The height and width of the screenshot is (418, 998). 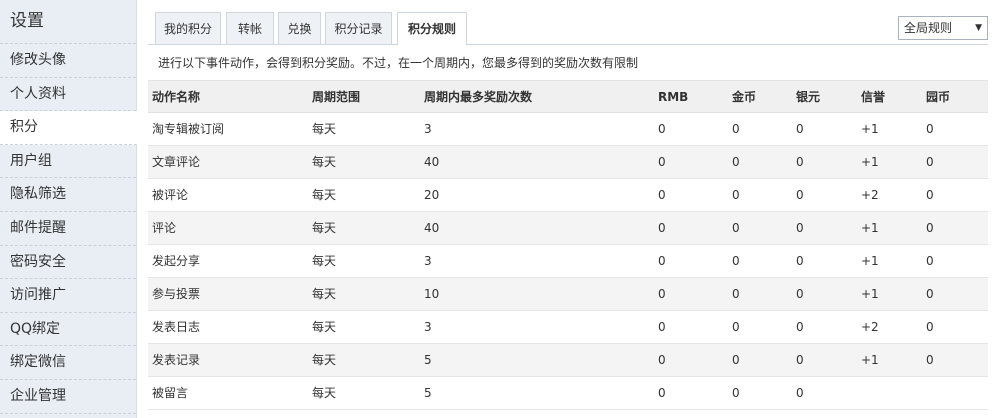 What do you see at coordinates (176, 327) in the screenshot?
I see `table-cell: 发表日志` at bounding box center [176, 327].